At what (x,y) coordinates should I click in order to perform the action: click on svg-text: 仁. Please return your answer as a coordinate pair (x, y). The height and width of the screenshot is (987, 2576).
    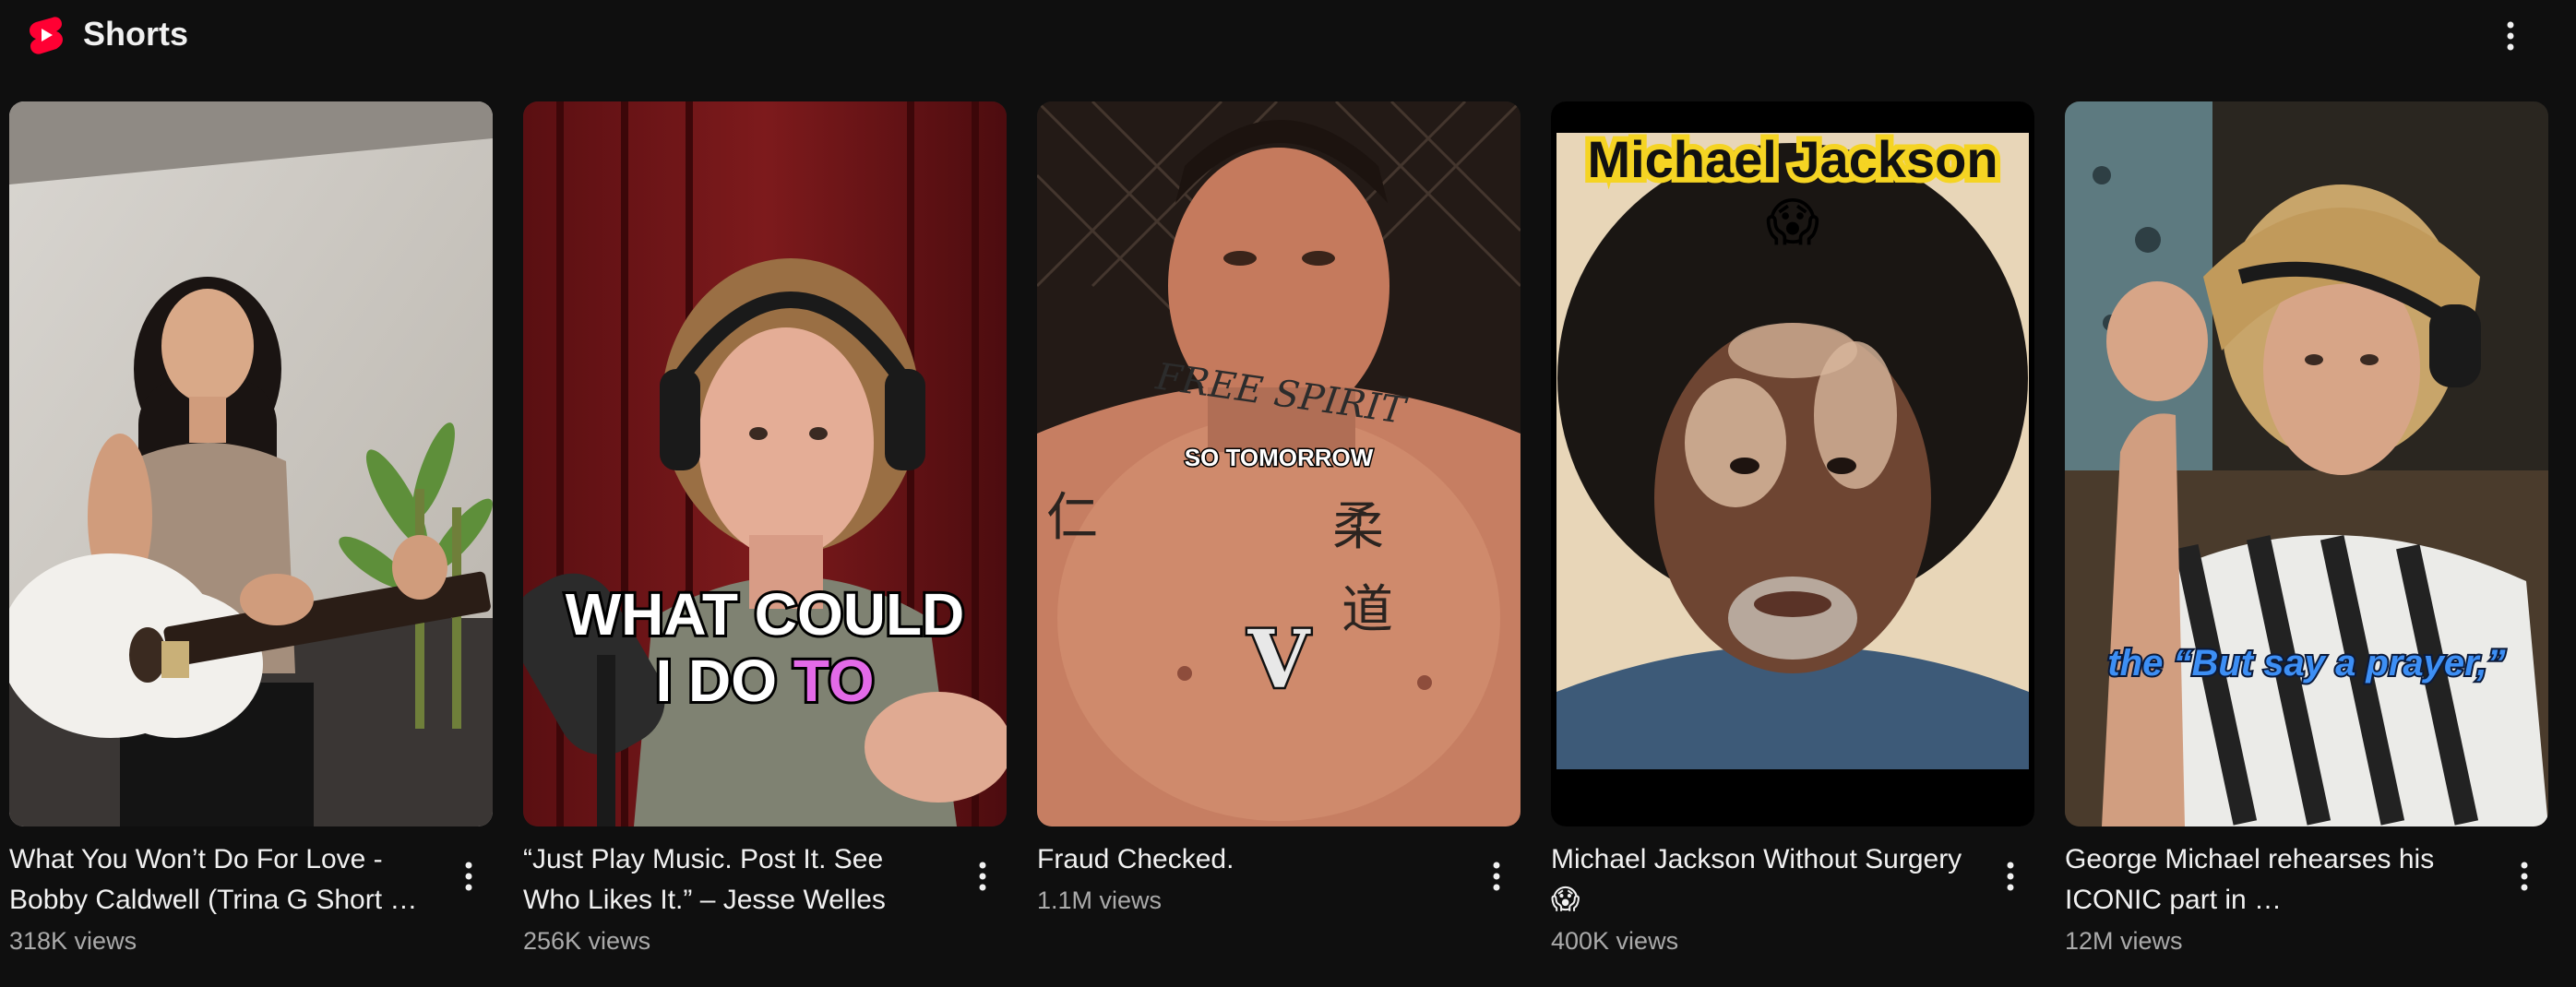
    Looking at the image, I should click on (1072, 518).